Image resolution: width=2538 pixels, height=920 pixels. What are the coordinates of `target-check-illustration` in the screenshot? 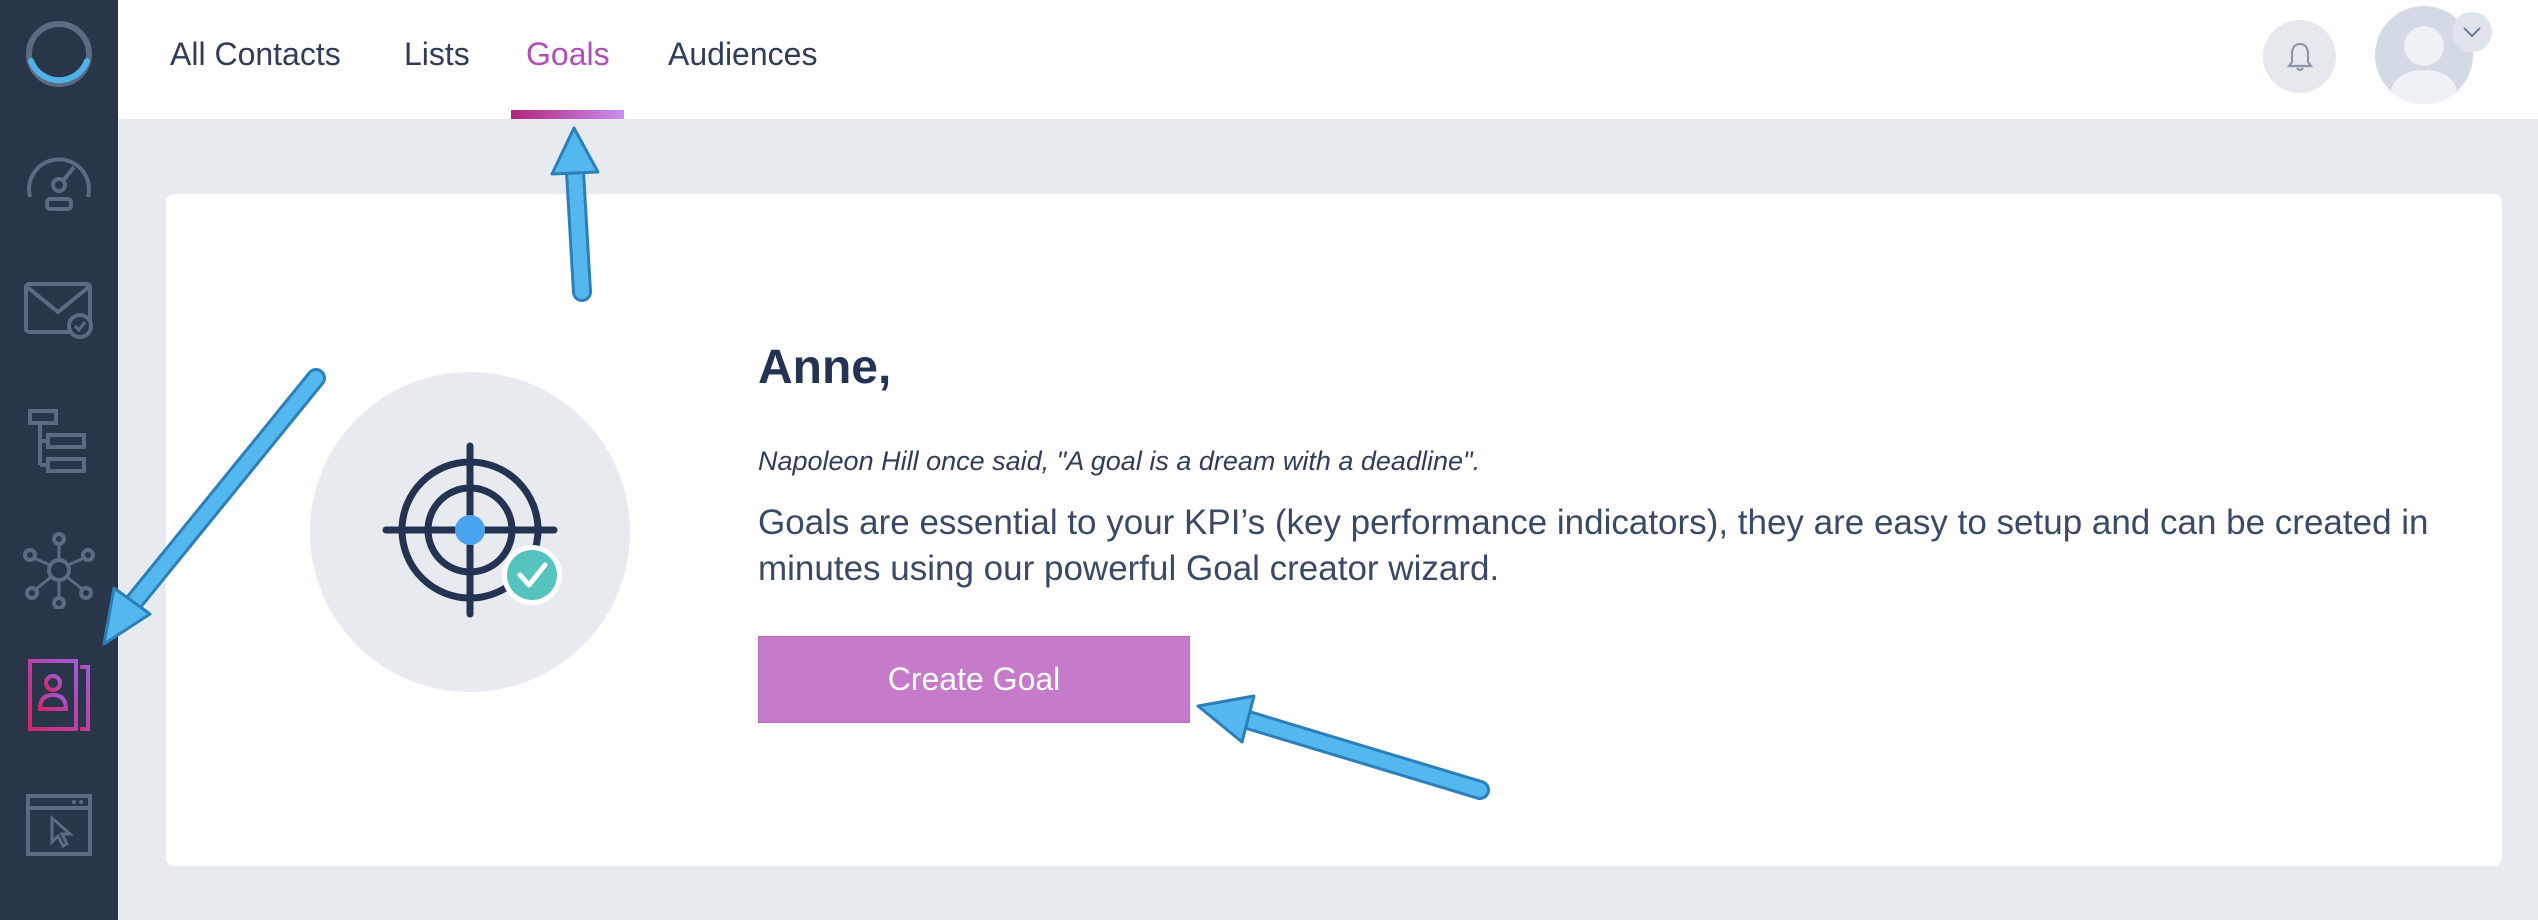 It's located at (470, 532).